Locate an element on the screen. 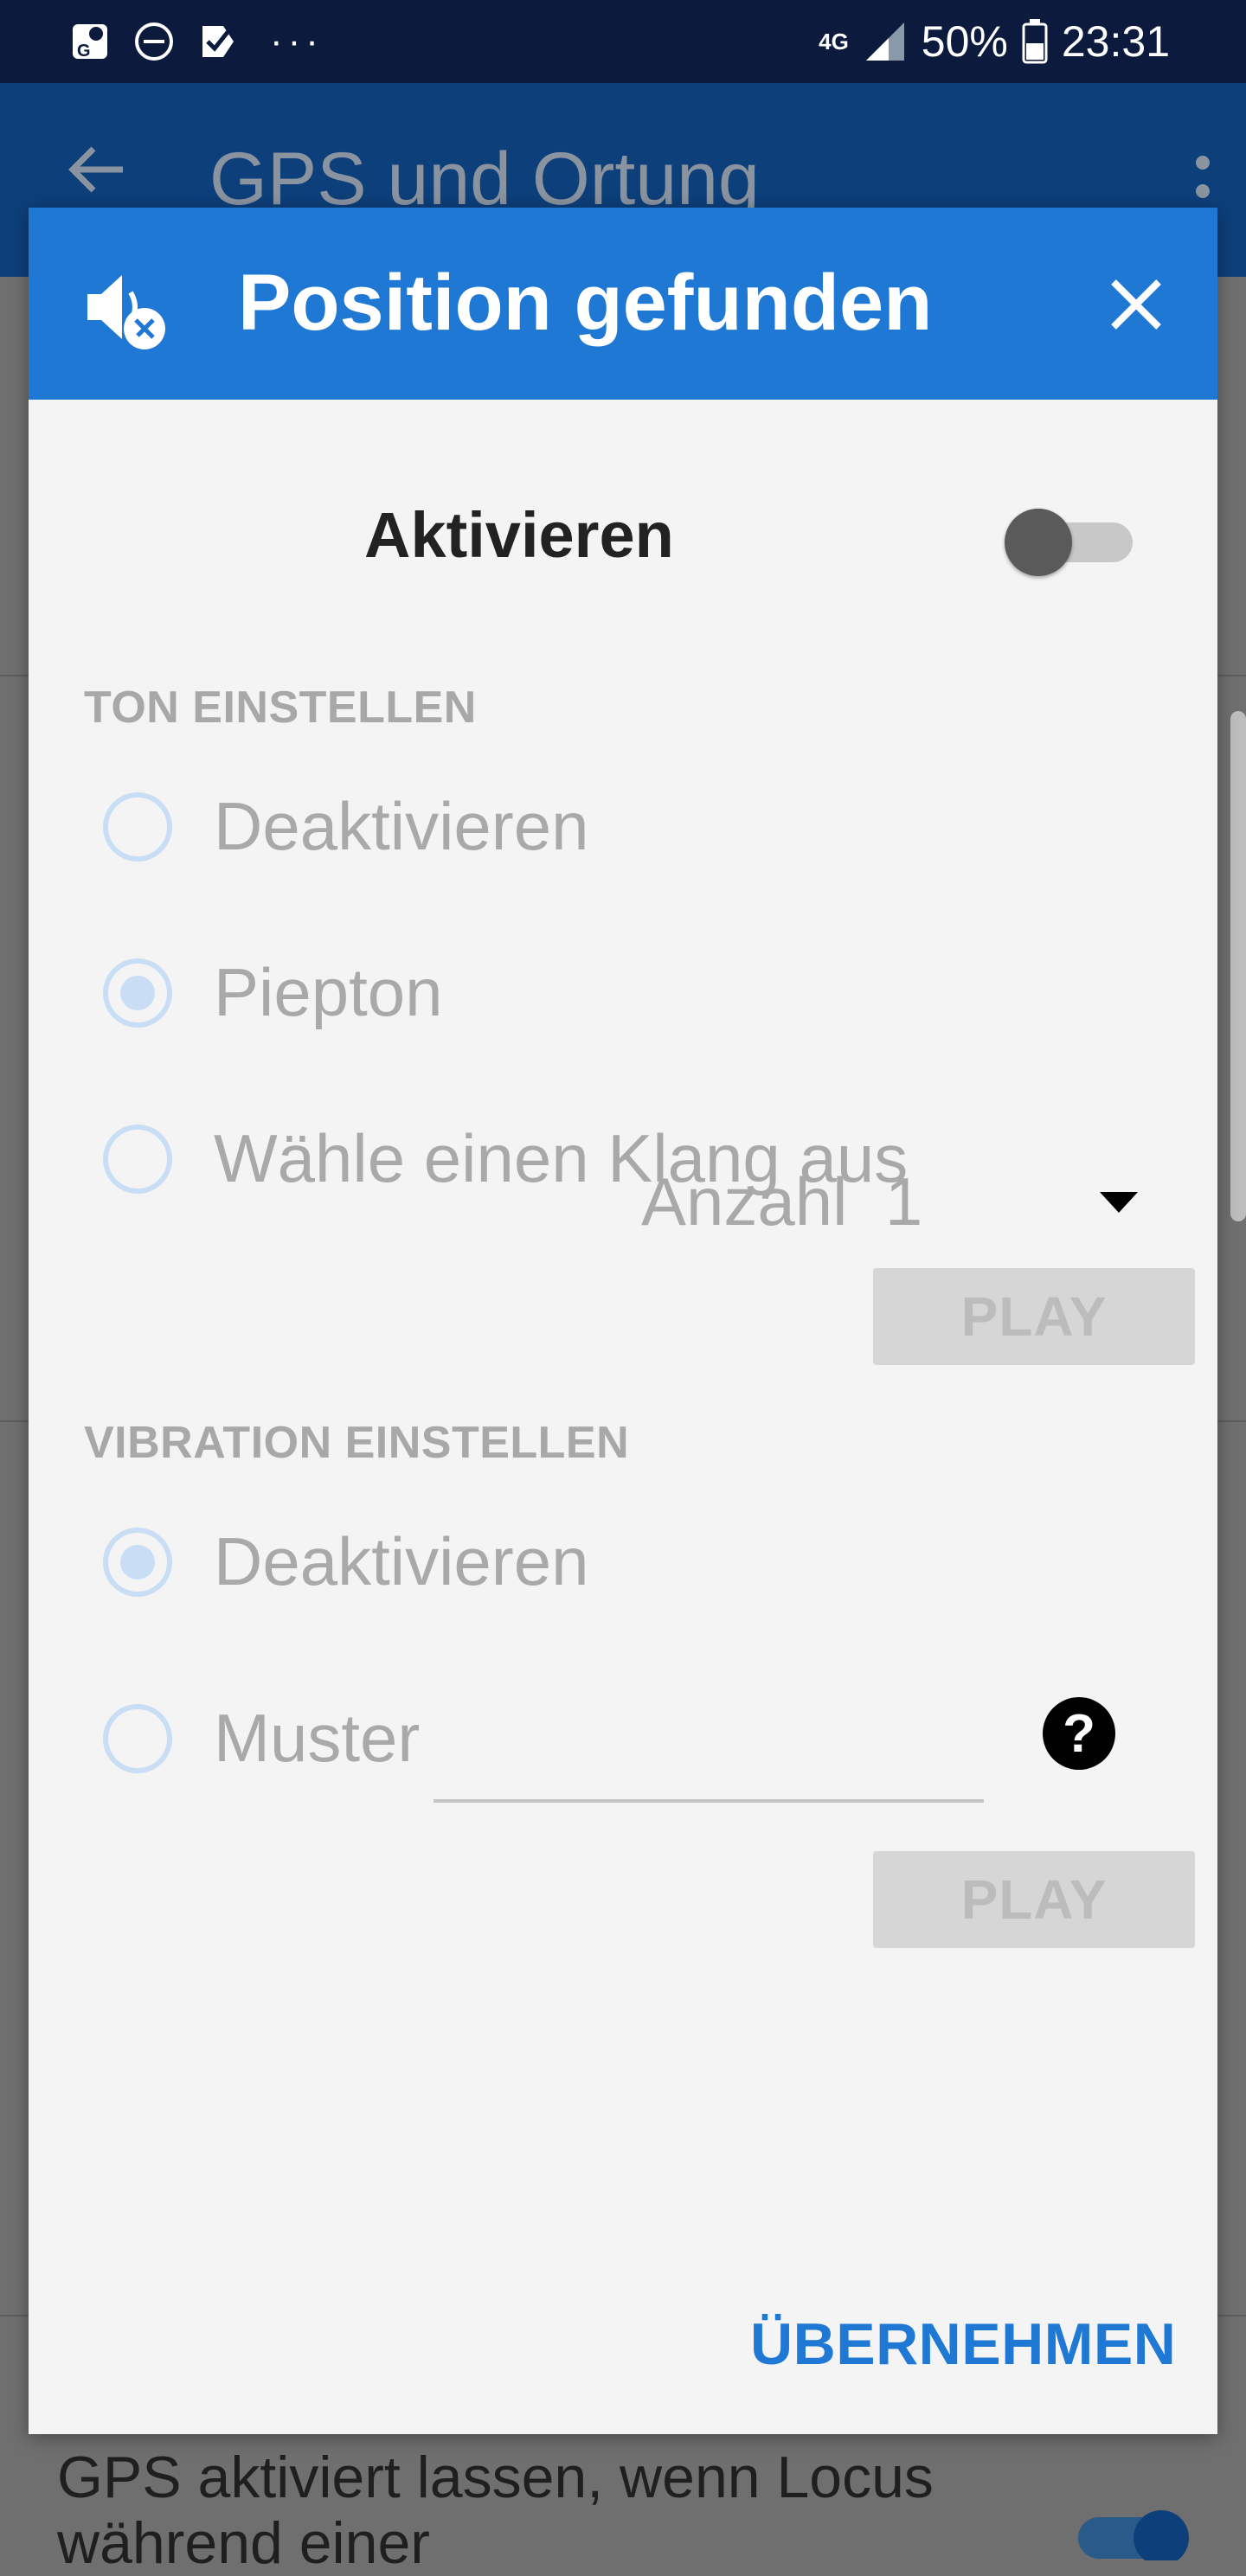  maps-icon: G is located at coordinates (90, 41).